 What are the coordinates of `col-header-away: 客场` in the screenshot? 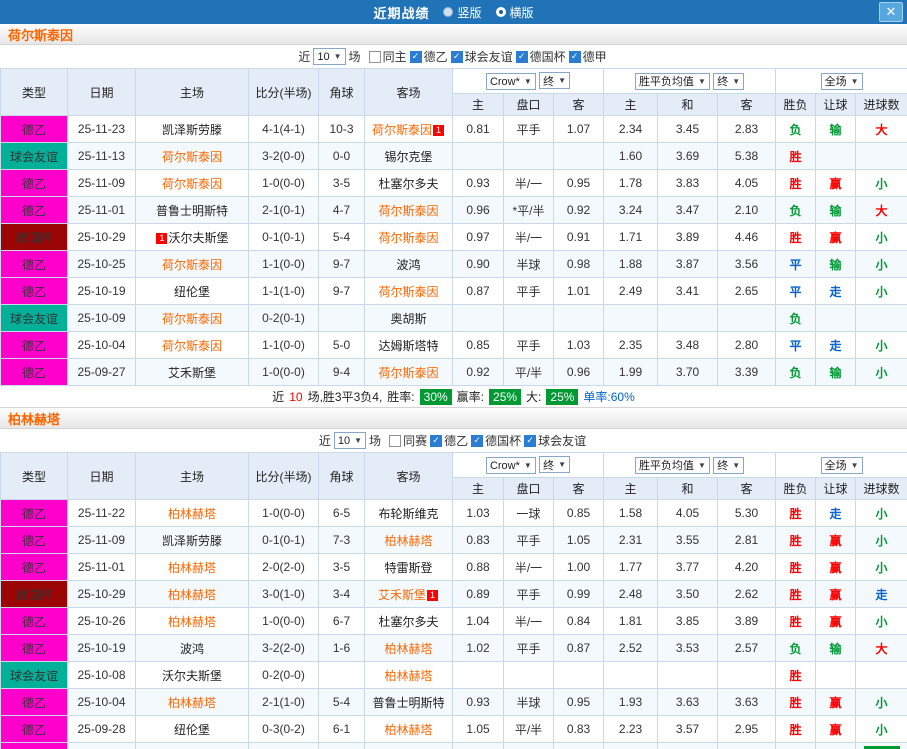 It's located at (408, 476).